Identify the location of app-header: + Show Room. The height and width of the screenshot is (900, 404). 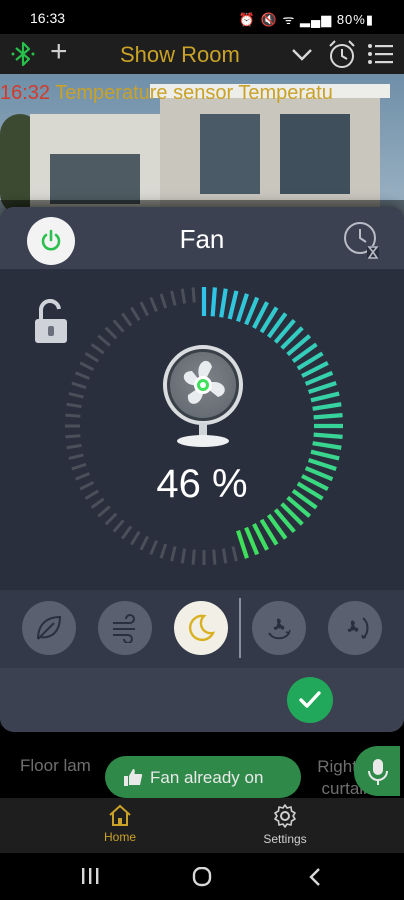
(202, 54).